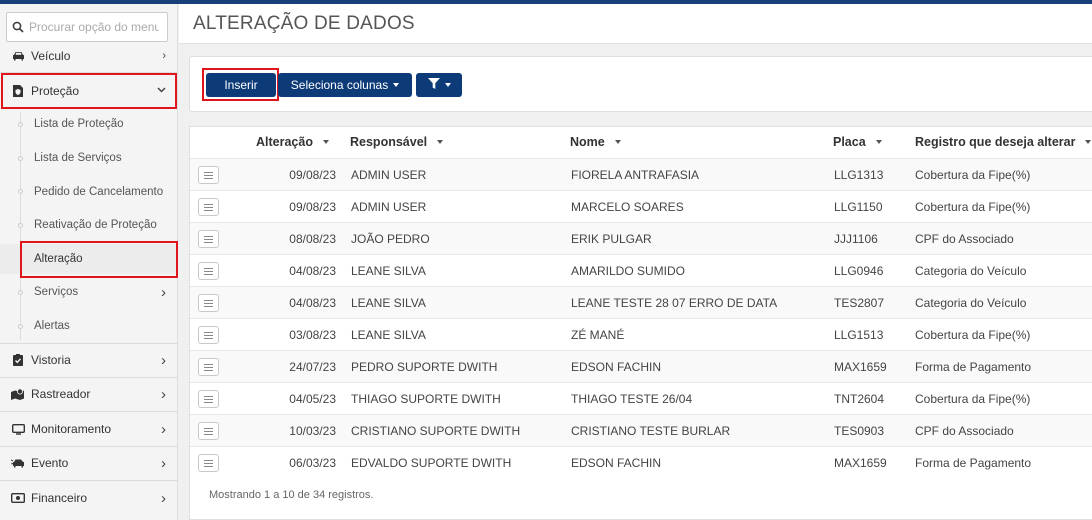 The image size is (1092, 520). Describe the element at coordinates (18, 56) in the screenshot. I see `car-icon` at that location.